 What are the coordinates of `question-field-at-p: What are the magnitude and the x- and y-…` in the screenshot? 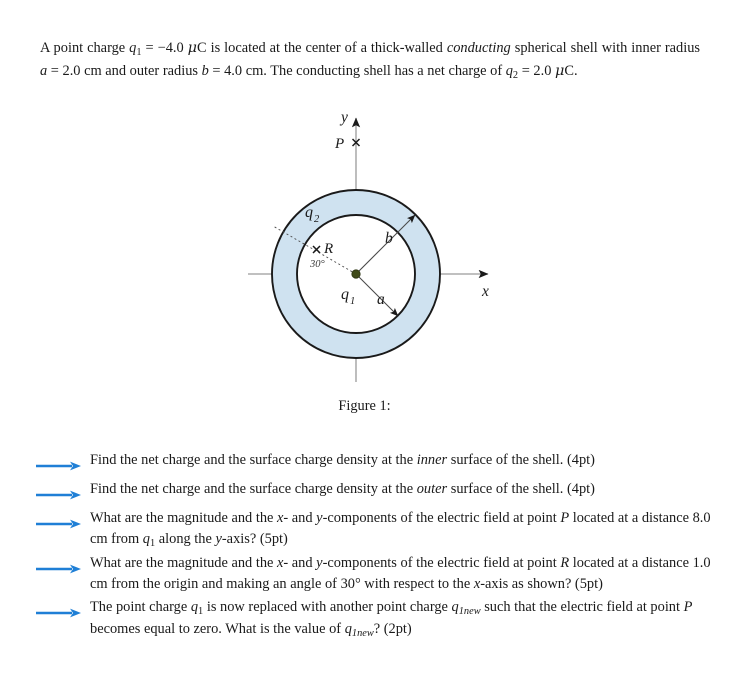 It's located at (374, 529).